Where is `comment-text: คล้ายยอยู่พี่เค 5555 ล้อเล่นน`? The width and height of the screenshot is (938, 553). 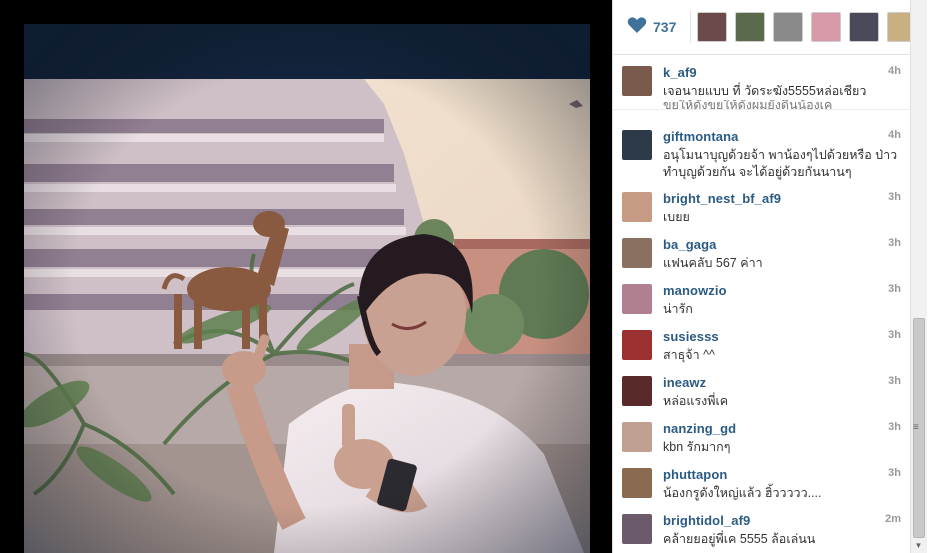 comment-text: คล้ายยอยู่พี่เค 5555 ล้อเล่นน is located at coordinates (739, 539).